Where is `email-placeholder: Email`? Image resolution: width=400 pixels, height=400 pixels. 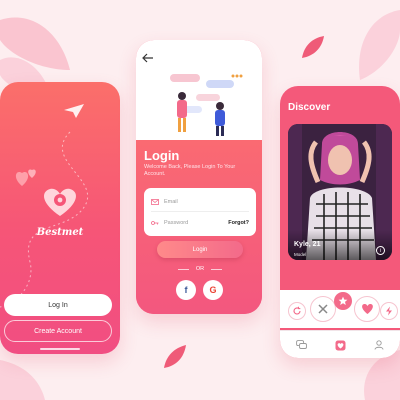 email-placeholder: Email is located at coordinates (171, 201).